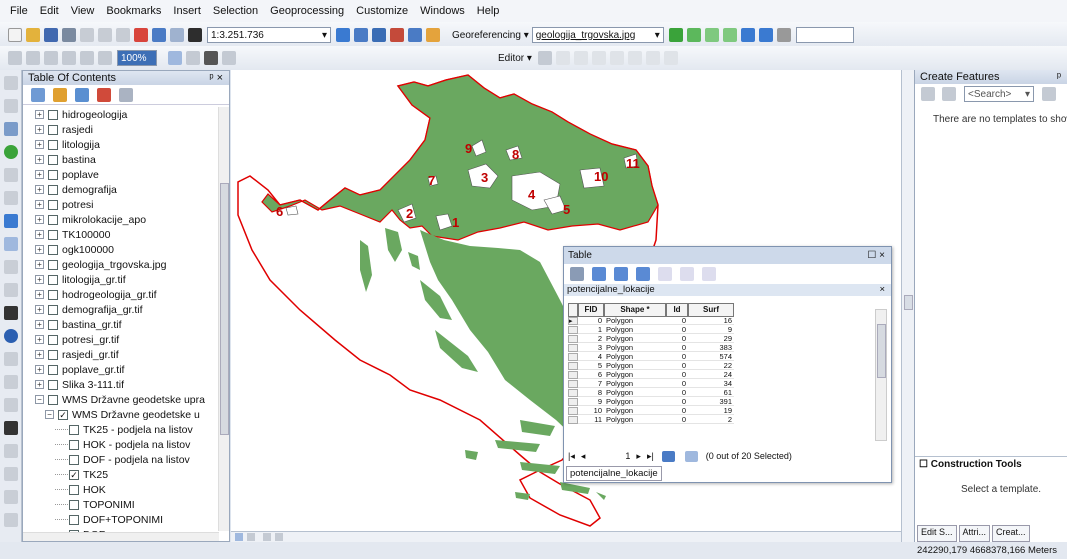  I want to click on table-cell: 2, so click(591, 339).